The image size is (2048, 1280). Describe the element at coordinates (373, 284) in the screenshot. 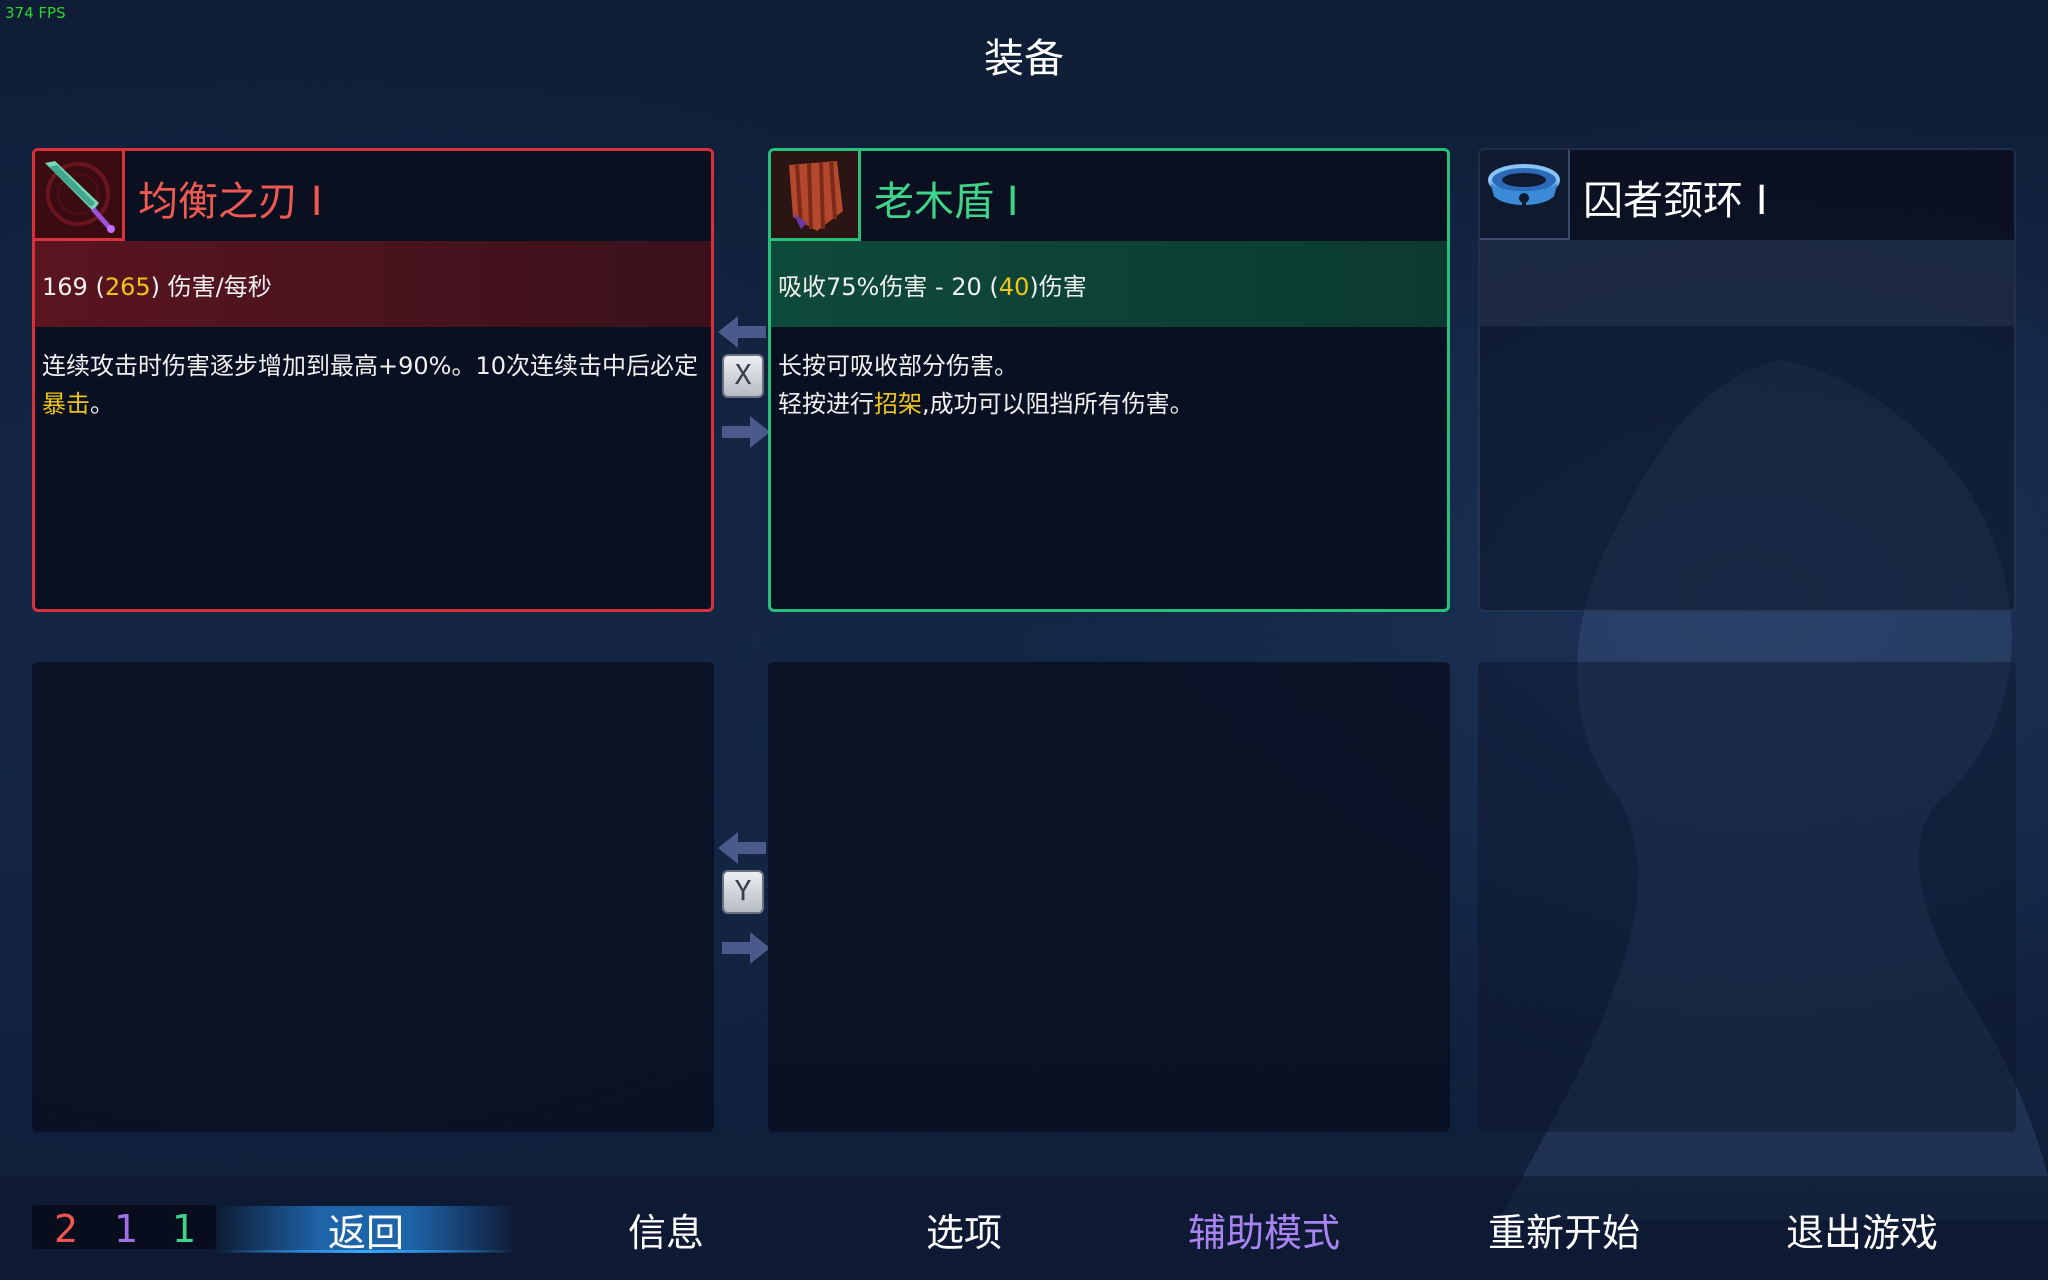

I see `stat-bar: 169 (265) 伤害/每秒` at that location.